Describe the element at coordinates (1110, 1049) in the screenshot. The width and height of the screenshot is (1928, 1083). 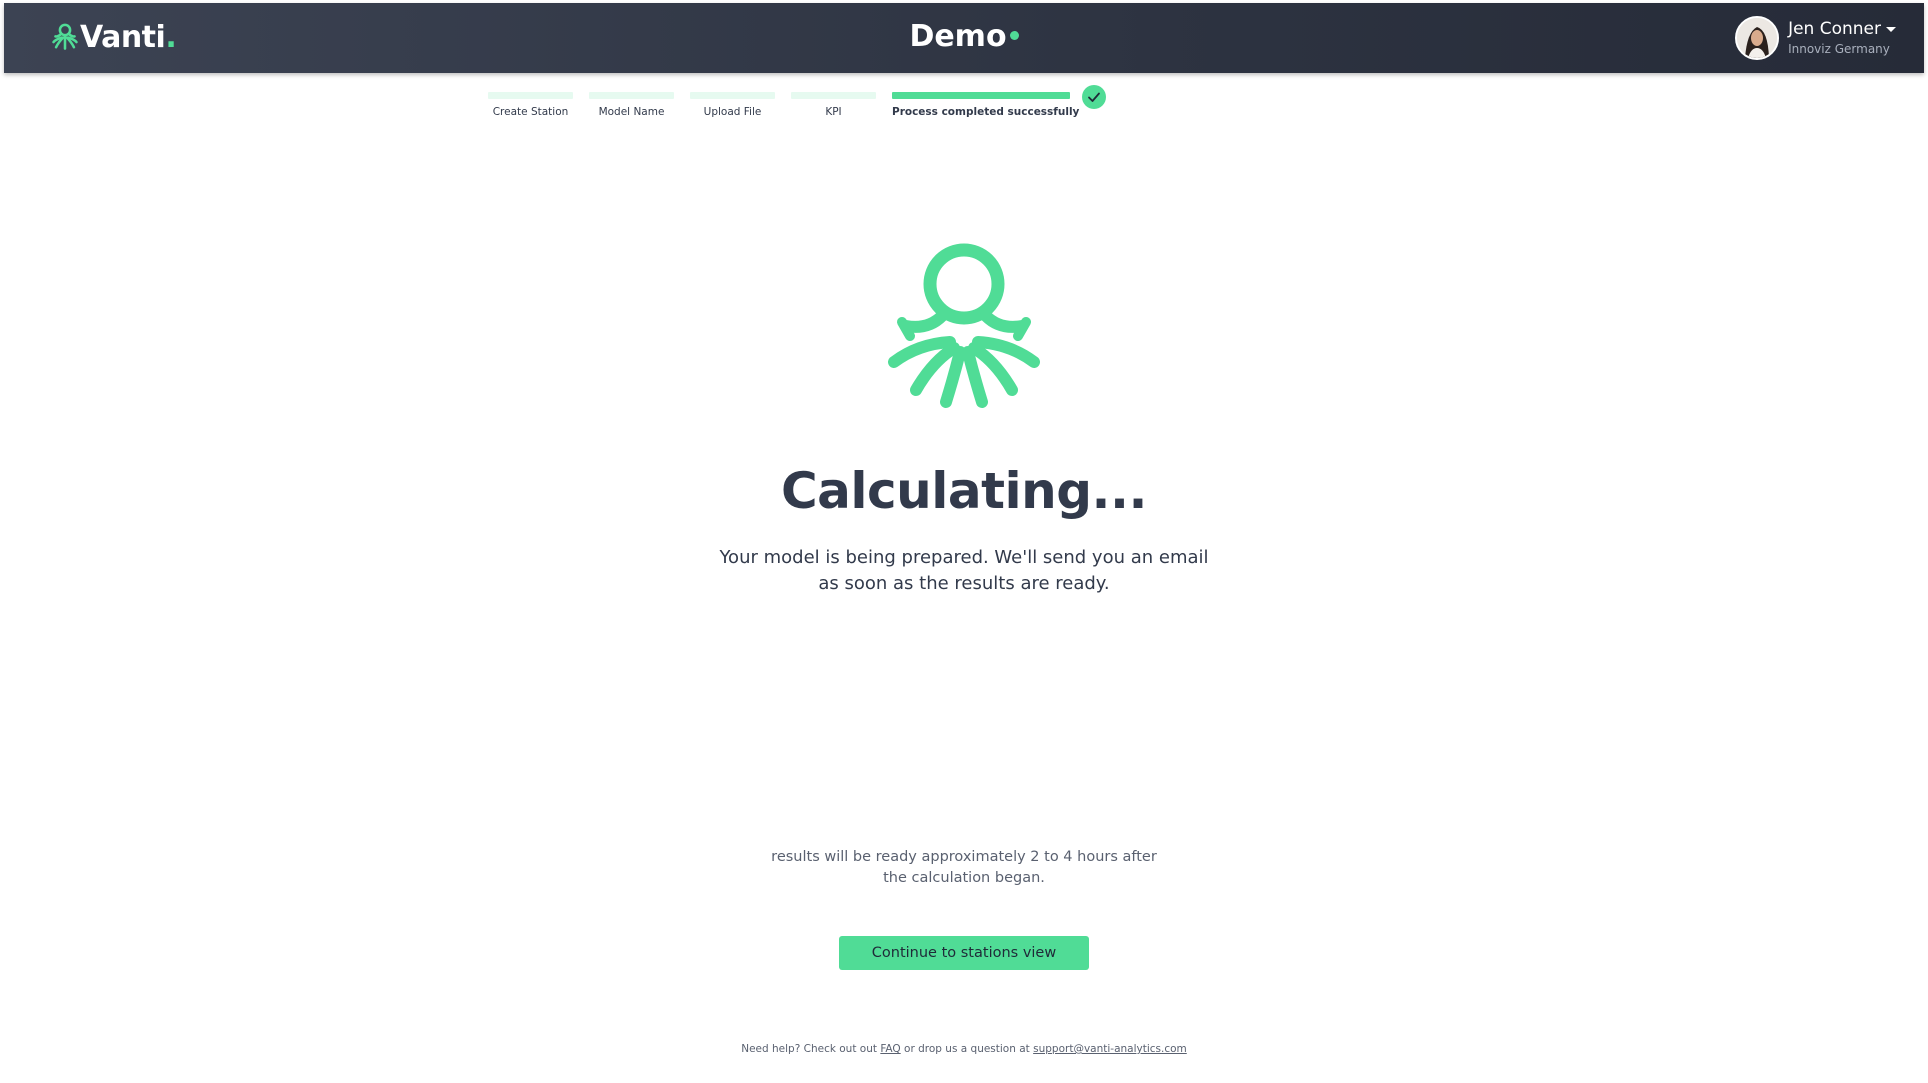
I see `support-email-link: support@vanti-analytics.com` at that location.